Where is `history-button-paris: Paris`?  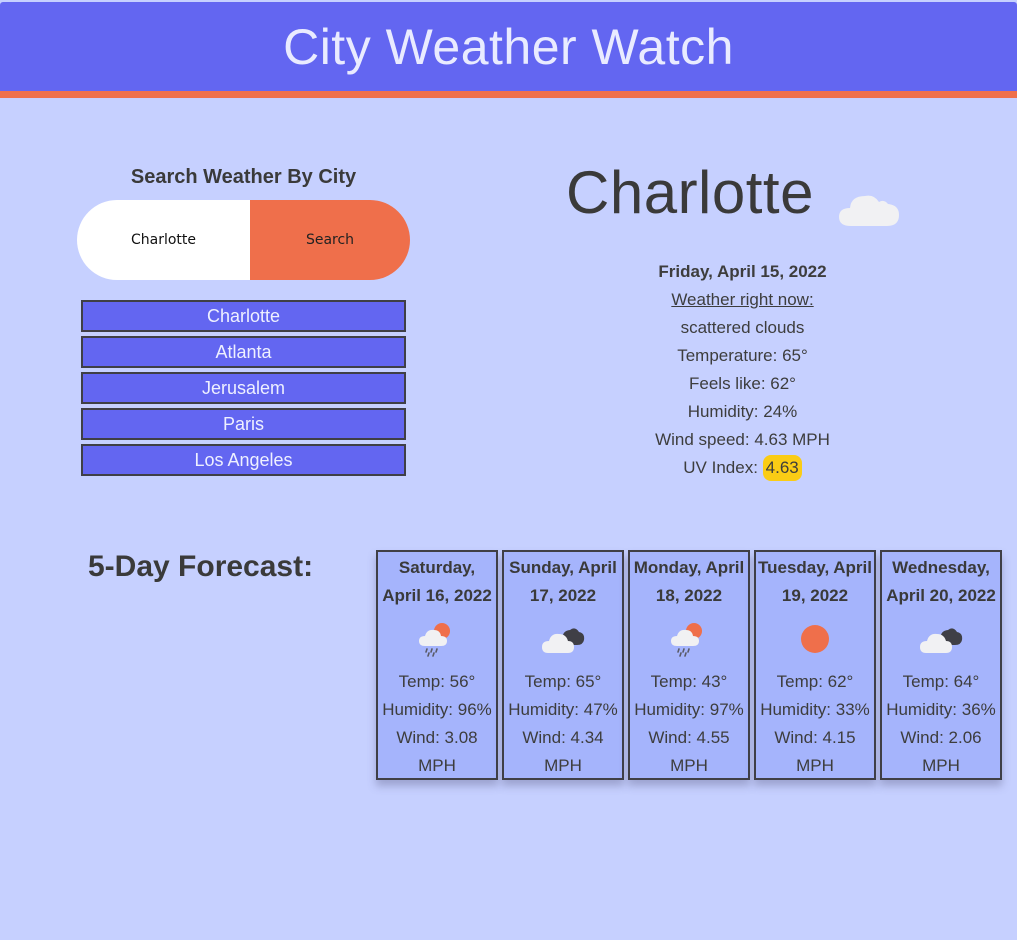
history-button-paris: Paris is located at coordinates (243, 424).